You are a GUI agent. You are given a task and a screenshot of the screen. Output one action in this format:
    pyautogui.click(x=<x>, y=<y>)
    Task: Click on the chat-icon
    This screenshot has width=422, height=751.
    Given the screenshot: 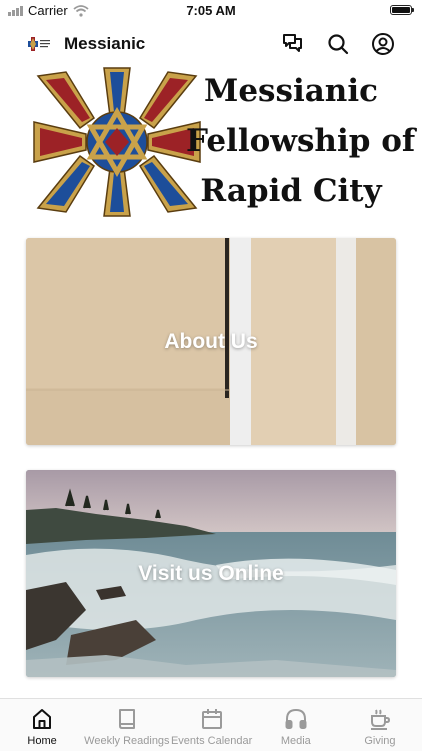 What is the action you would take?
    pyautogui.click(x=293, y=44)
    